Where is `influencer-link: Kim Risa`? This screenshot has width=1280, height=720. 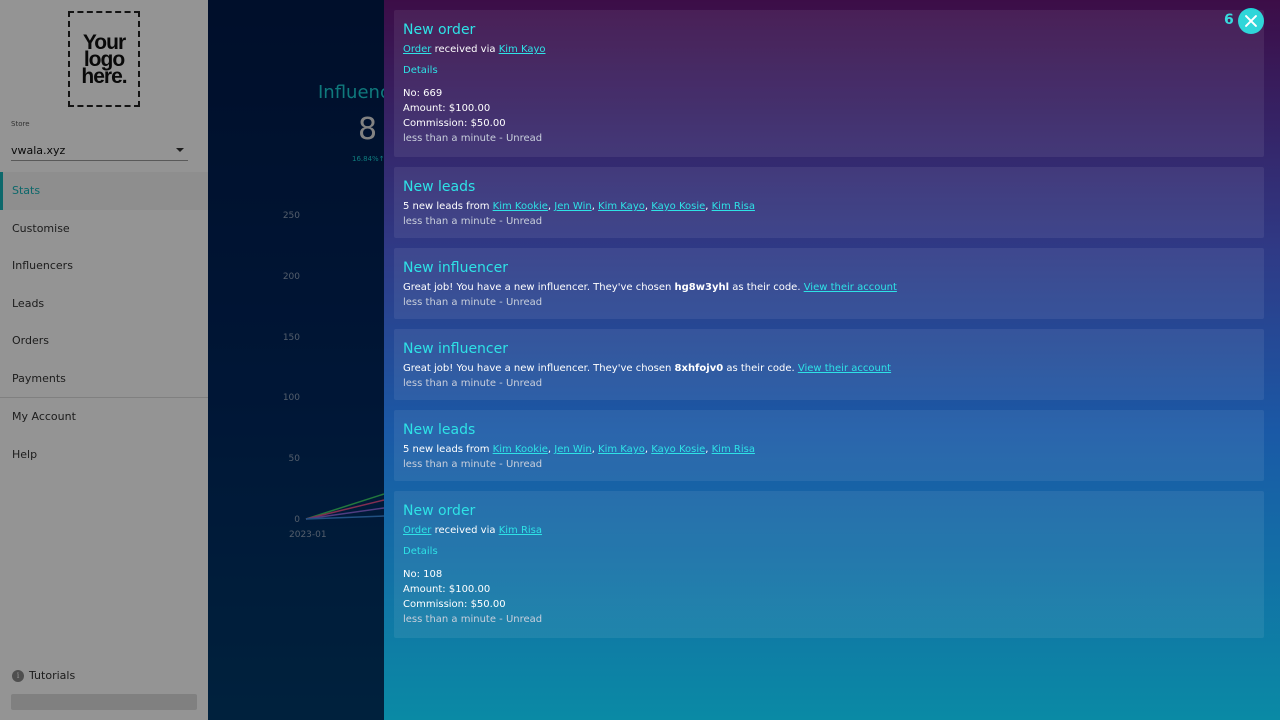
influencer-link: Kim Risa is located at coordinates (520, 530).